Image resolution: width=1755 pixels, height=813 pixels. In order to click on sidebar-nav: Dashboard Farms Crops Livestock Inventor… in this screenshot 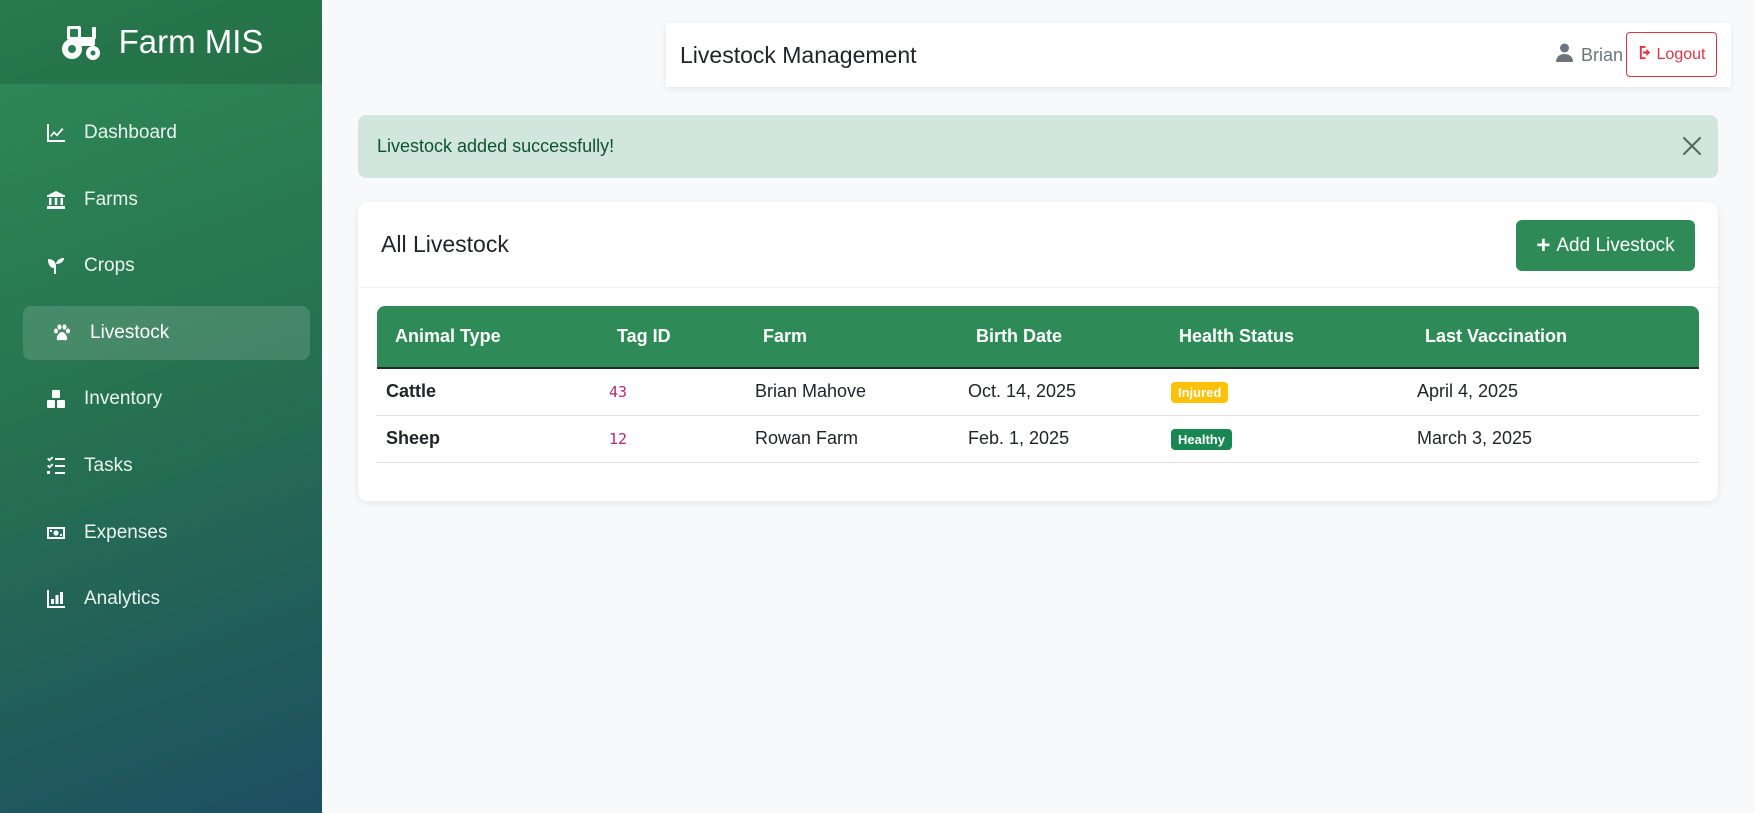, I will do `click(161, 355)`.